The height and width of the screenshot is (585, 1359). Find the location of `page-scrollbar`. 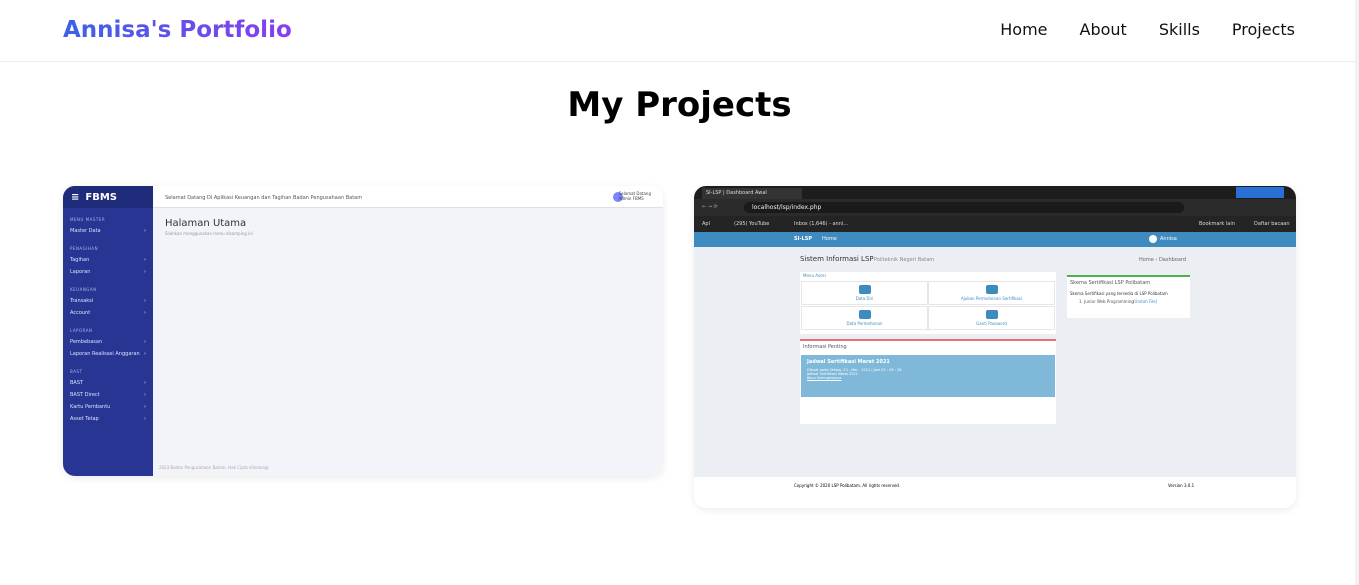

page-scrollbar is located at coordinates (1357, 292).